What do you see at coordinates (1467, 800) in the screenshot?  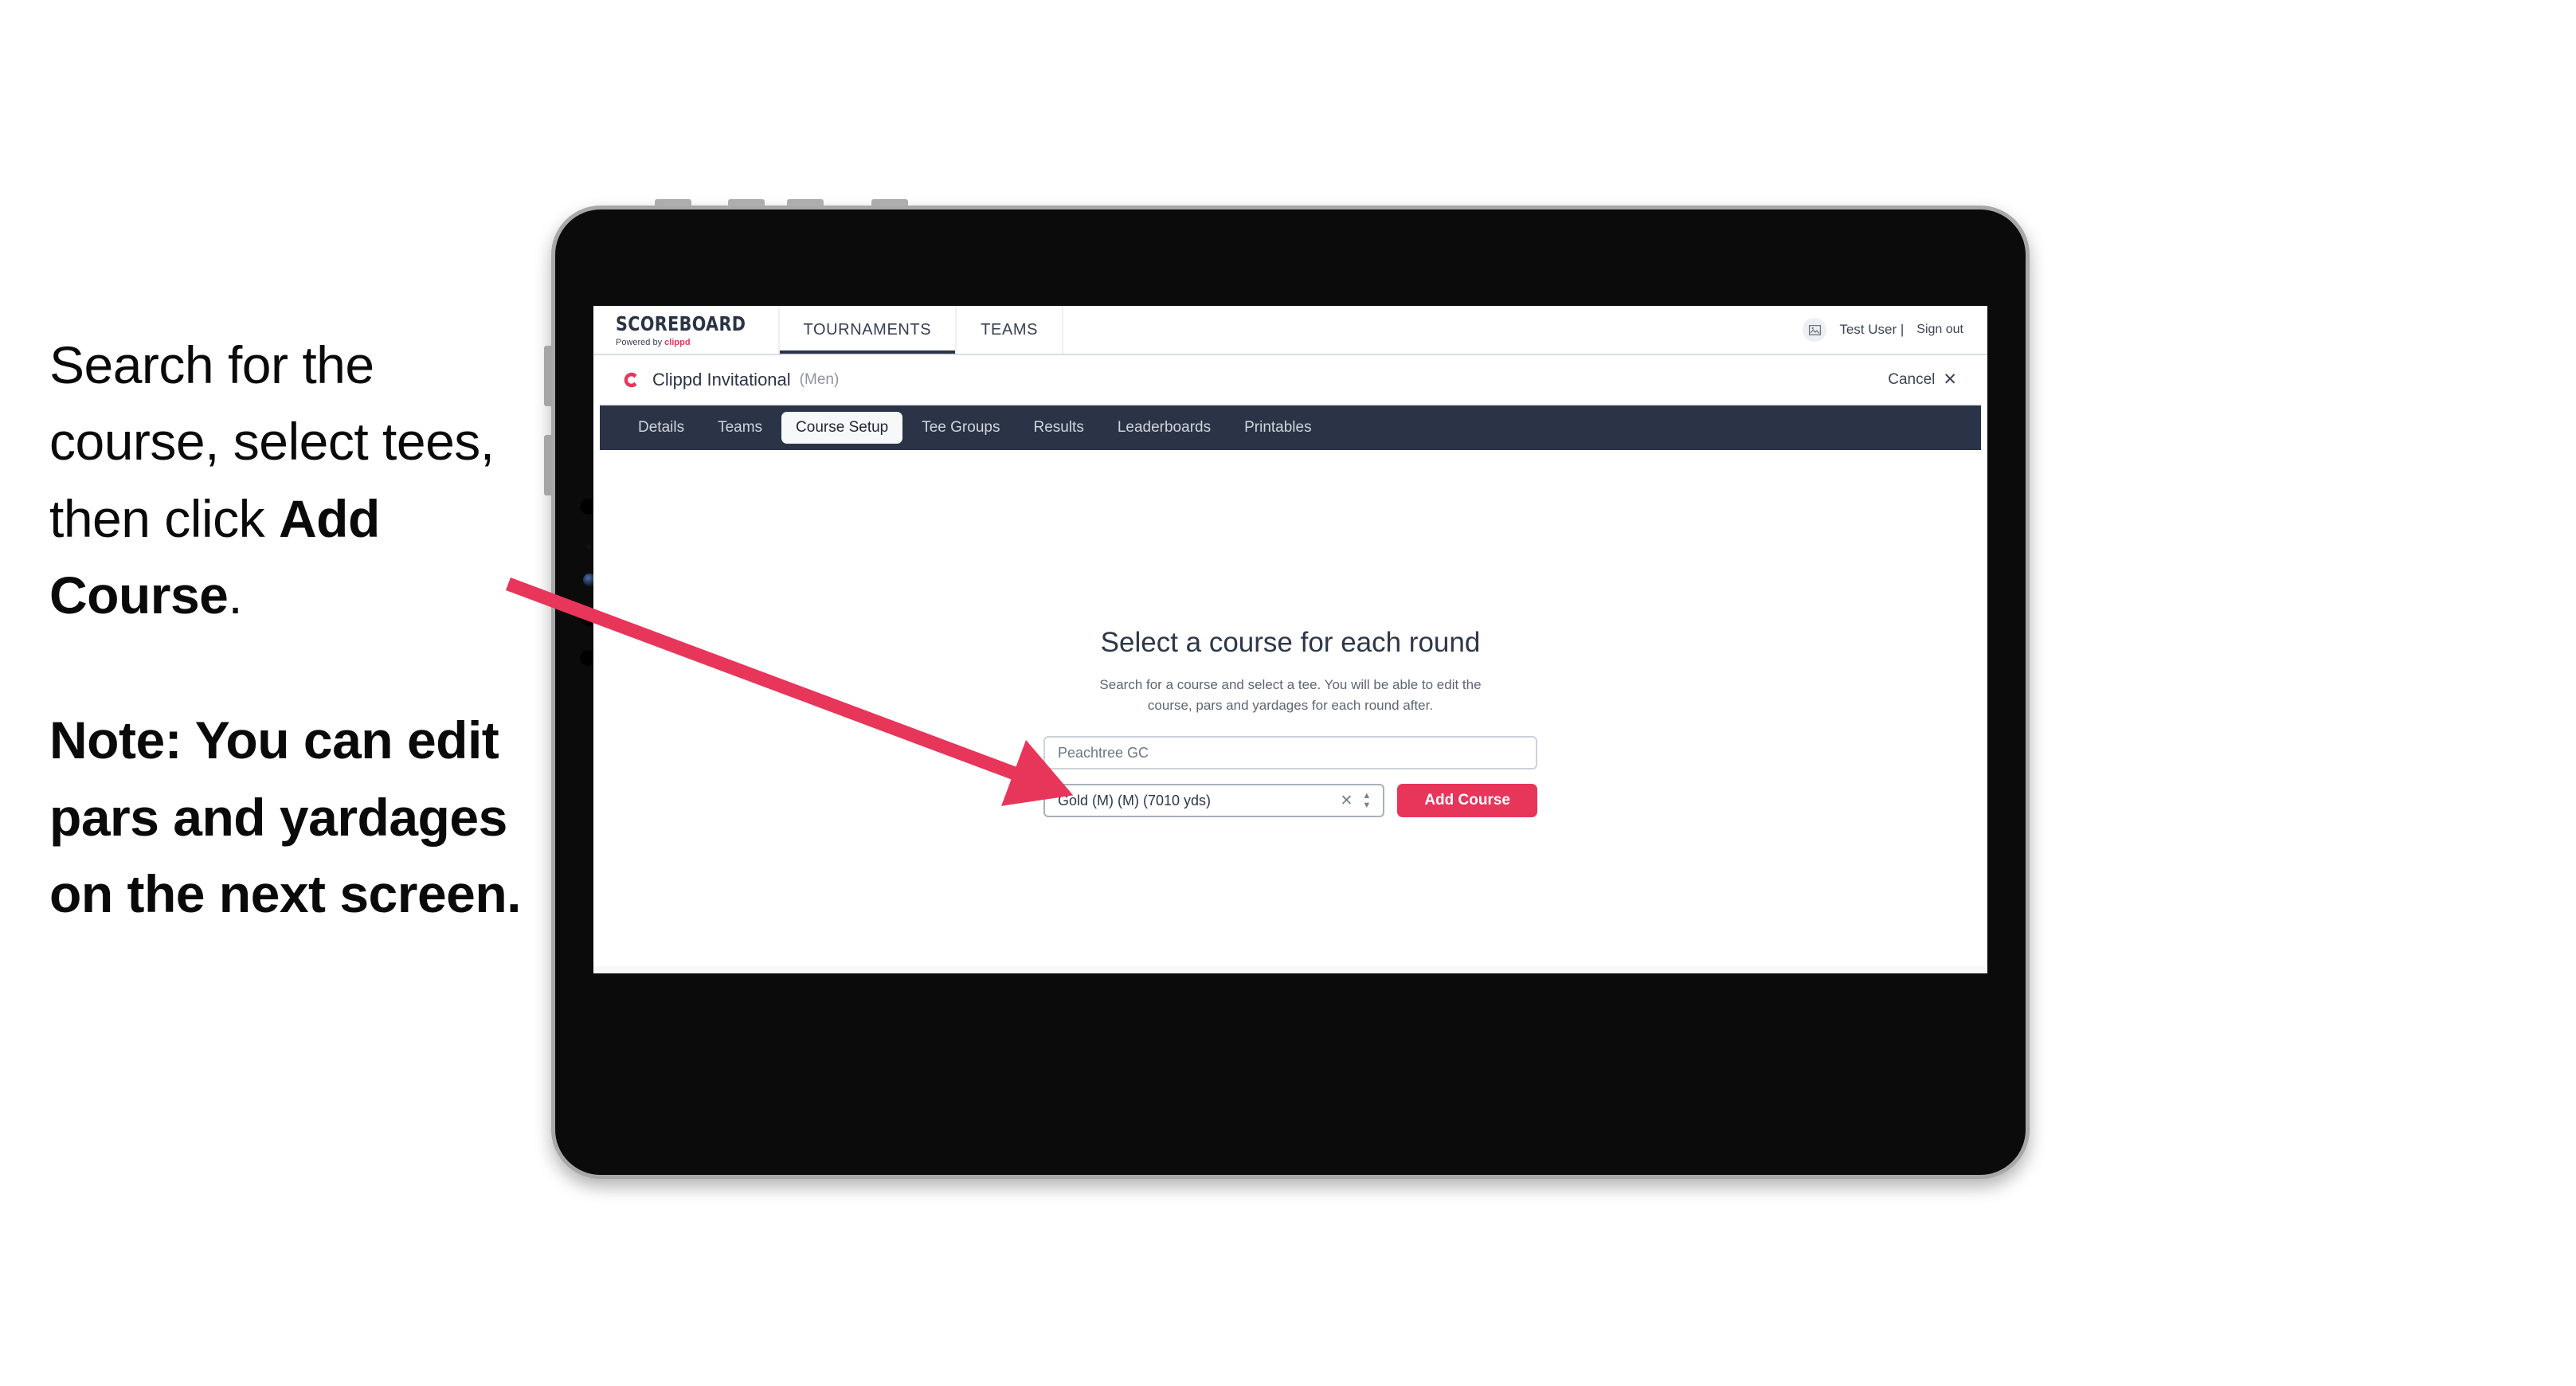 I see `add-course-button: Add Course` at bounding box center [1467, 800].